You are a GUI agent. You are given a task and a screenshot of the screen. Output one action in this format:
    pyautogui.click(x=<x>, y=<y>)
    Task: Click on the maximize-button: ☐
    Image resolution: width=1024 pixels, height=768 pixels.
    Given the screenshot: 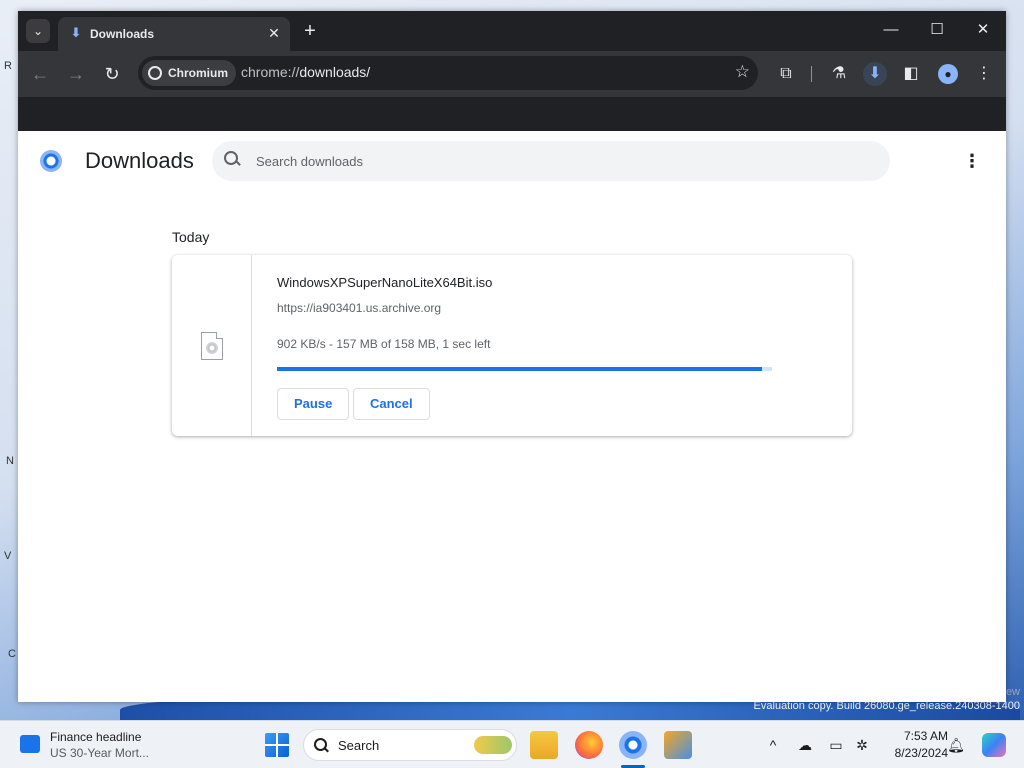 What is the action you would take?
    pyautogui.click(x=937, y=31)
    